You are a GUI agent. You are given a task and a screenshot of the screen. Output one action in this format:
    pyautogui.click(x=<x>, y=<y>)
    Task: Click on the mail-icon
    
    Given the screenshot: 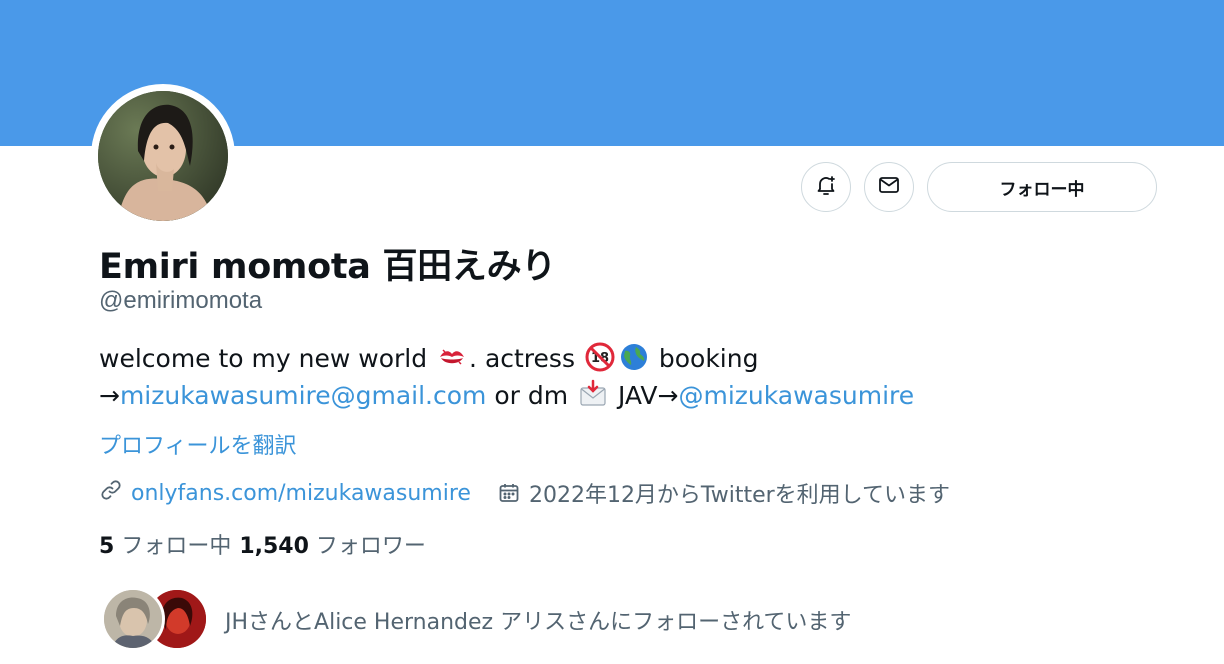 What is the action you would take?
    pyautogui.click(x=889, y=187)
    